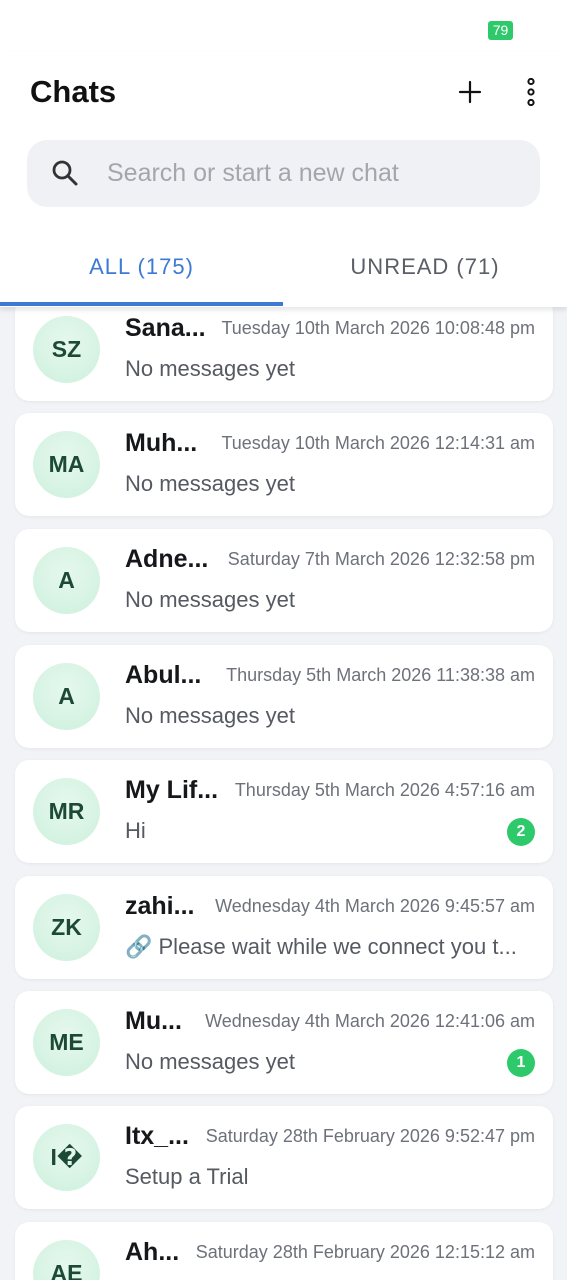 The image size is (567, 1280). Describe the element at coordinates (66, 464) in the screenshot. I see `avatar: MA` at that location.